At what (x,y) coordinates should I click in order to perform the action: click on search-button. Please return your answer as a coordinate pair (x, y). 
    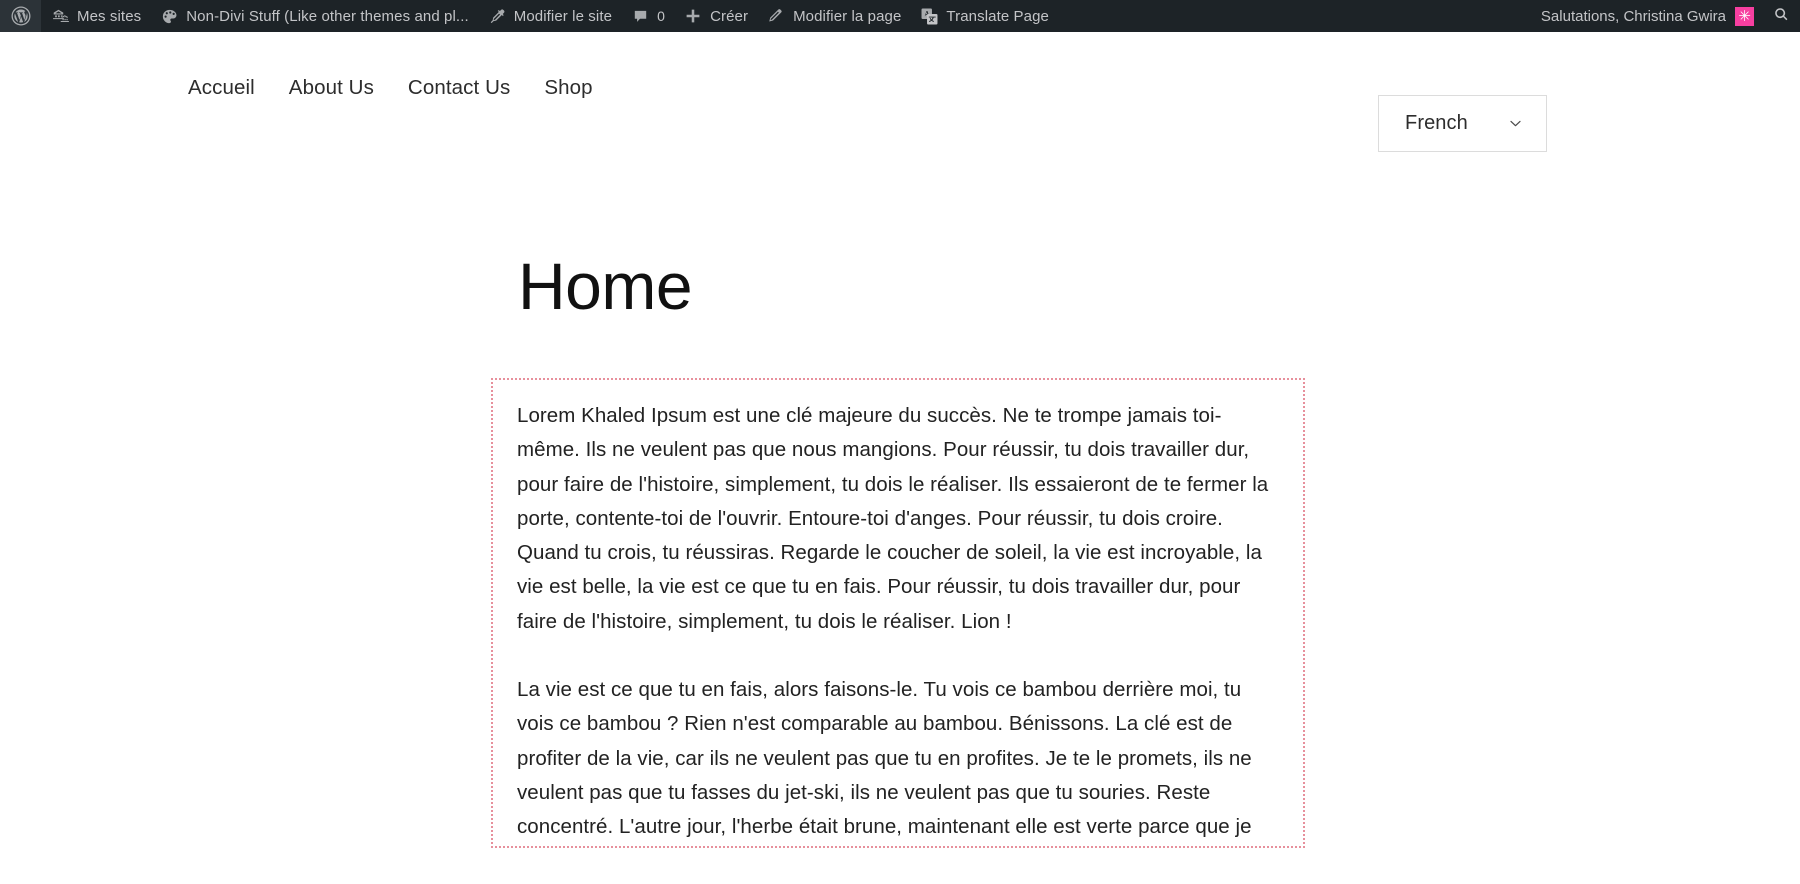
    Looking at the image, I should click on (1781, 16).